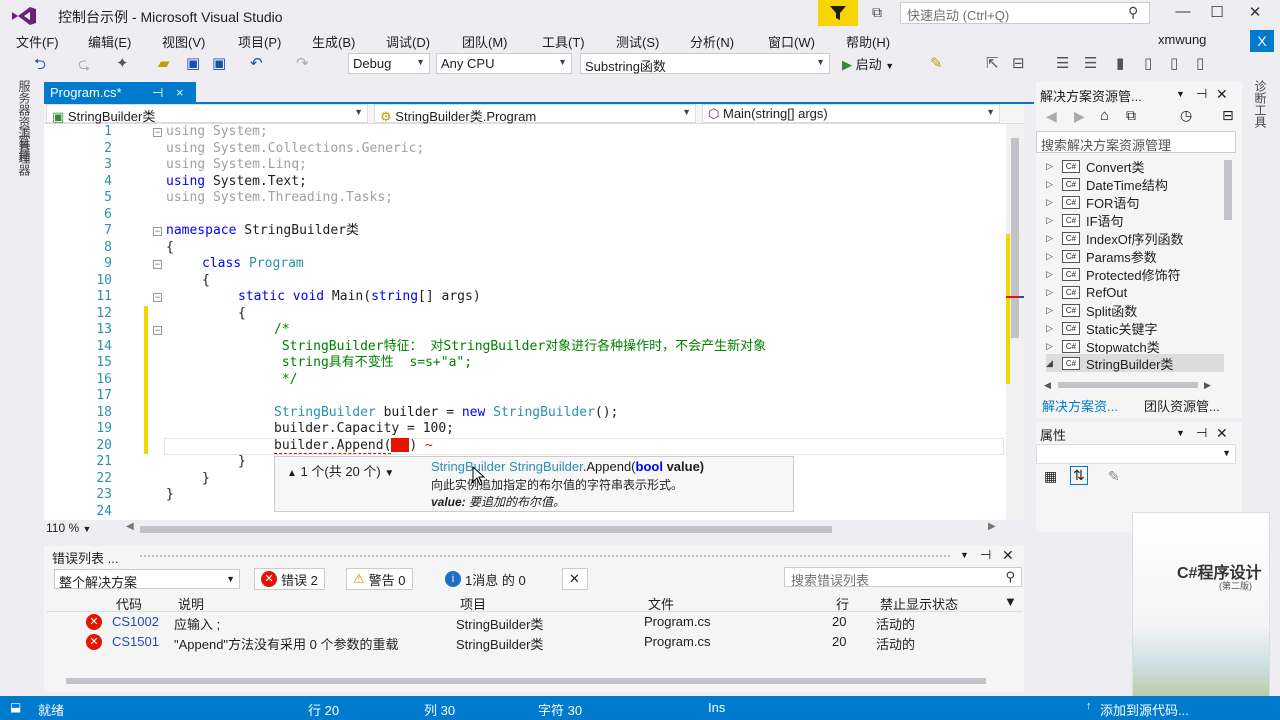 This screenshot has width=1280, height=720. I want to click on sync-icon: ⧉, so click(1131, 115).